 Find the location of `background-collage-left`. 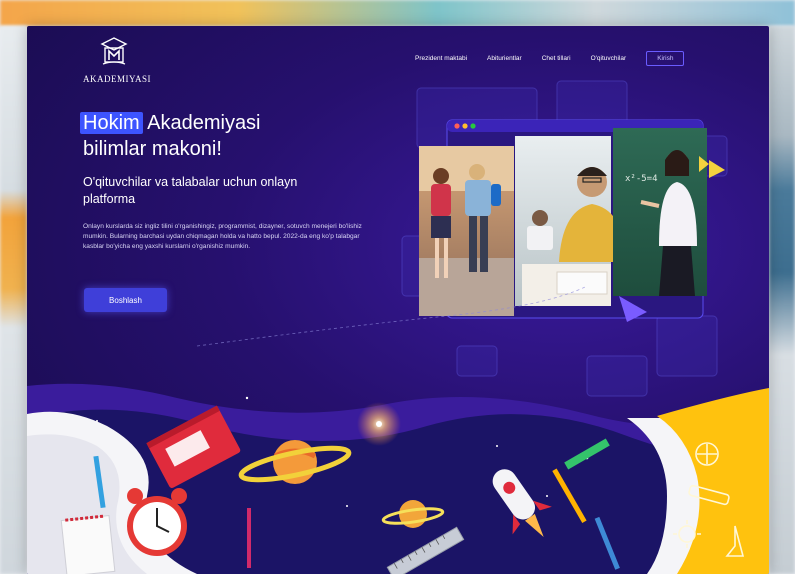

background-collage-left is located at coordinates (13, 300).